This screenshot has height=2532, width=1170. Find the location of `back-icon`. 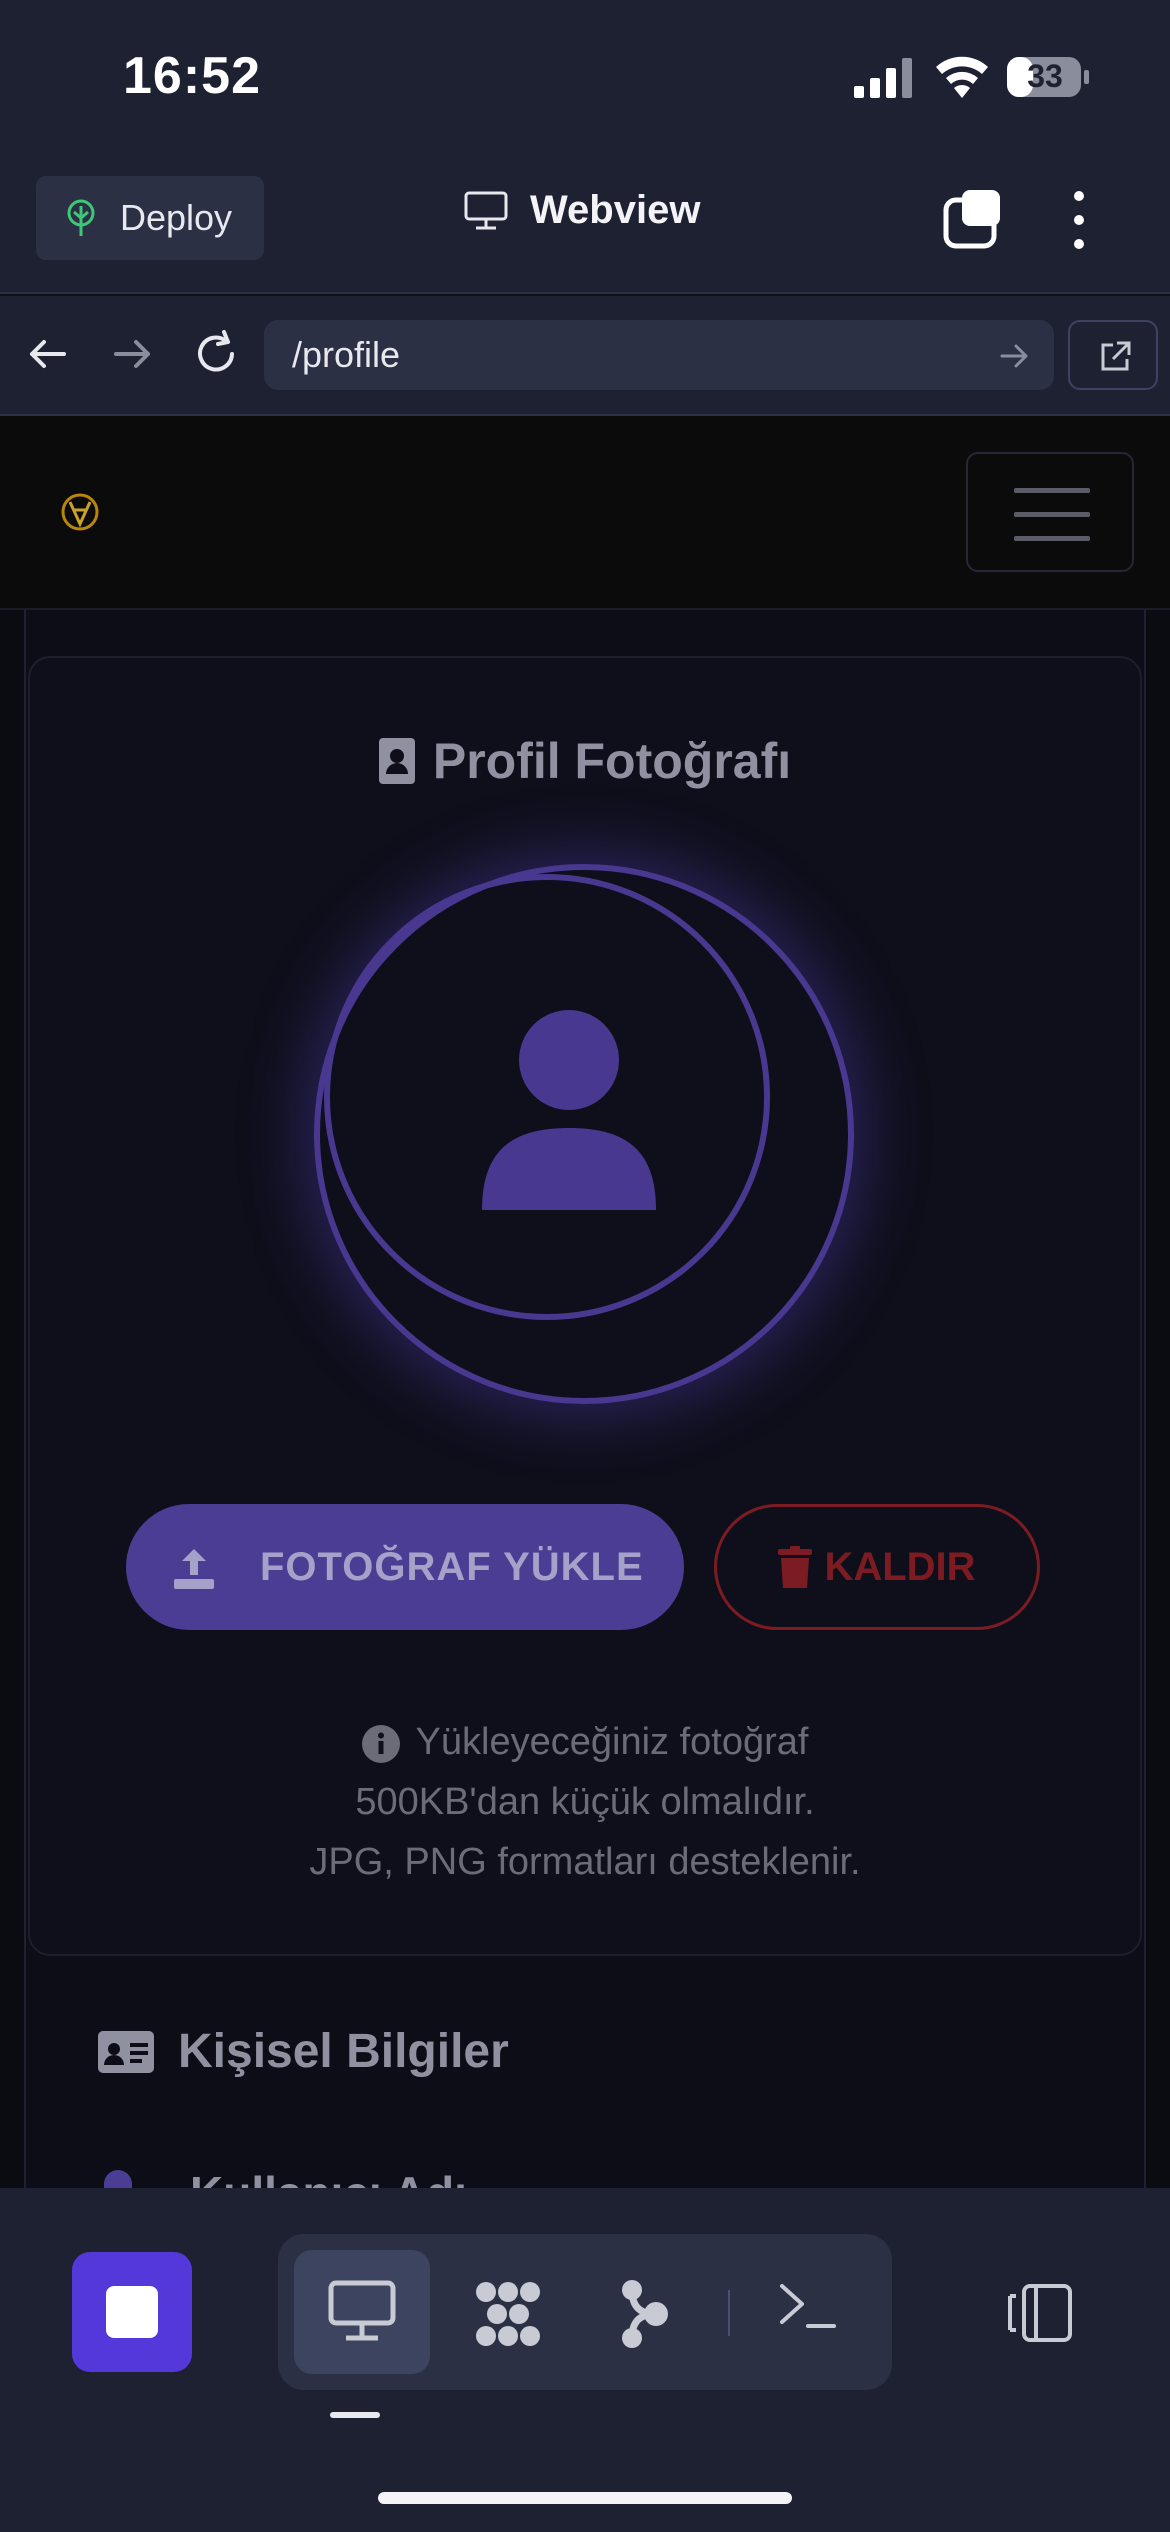

back-icon is located at coordinates (48, 354).